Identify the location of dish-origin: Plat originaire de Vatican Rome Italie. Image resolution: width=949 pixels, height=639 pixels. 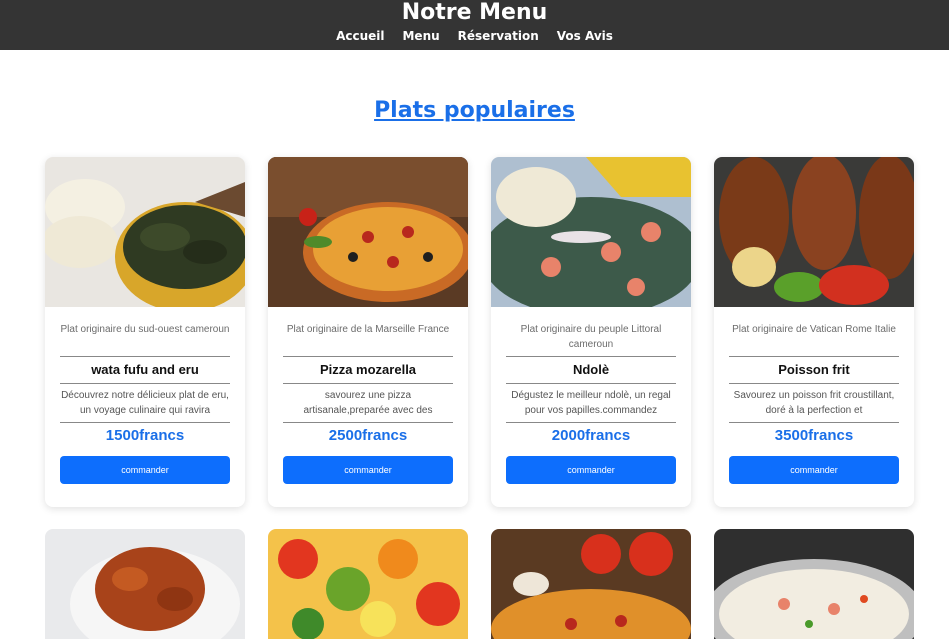
(814, 329).